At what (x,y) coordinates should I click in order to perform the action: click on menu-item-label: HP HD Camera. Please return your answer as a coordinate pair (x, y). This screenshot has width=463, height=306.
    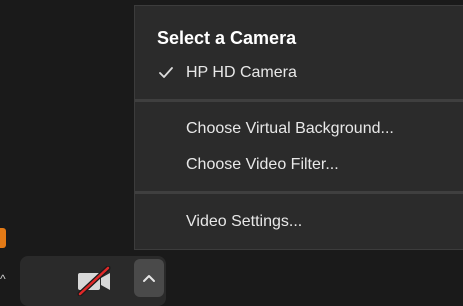
    Looking at the image, I should click on (241, 72).